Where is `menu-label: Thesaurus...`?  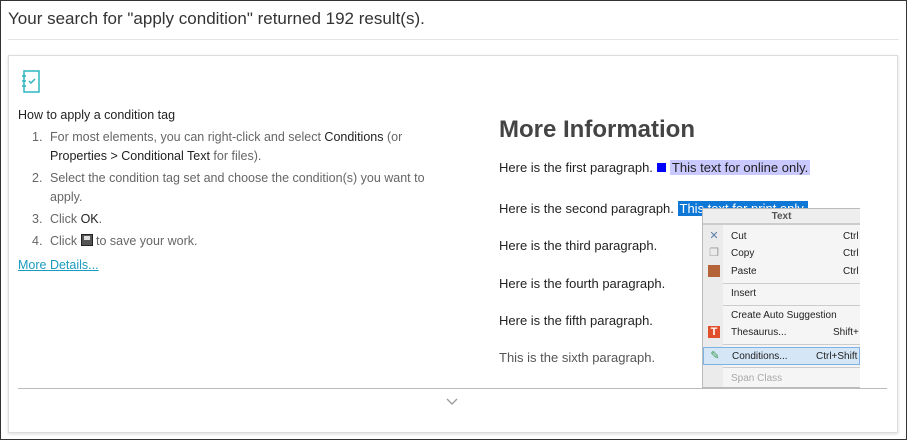 menu-label: Thesaurus... is located at coordinates (759, 332).